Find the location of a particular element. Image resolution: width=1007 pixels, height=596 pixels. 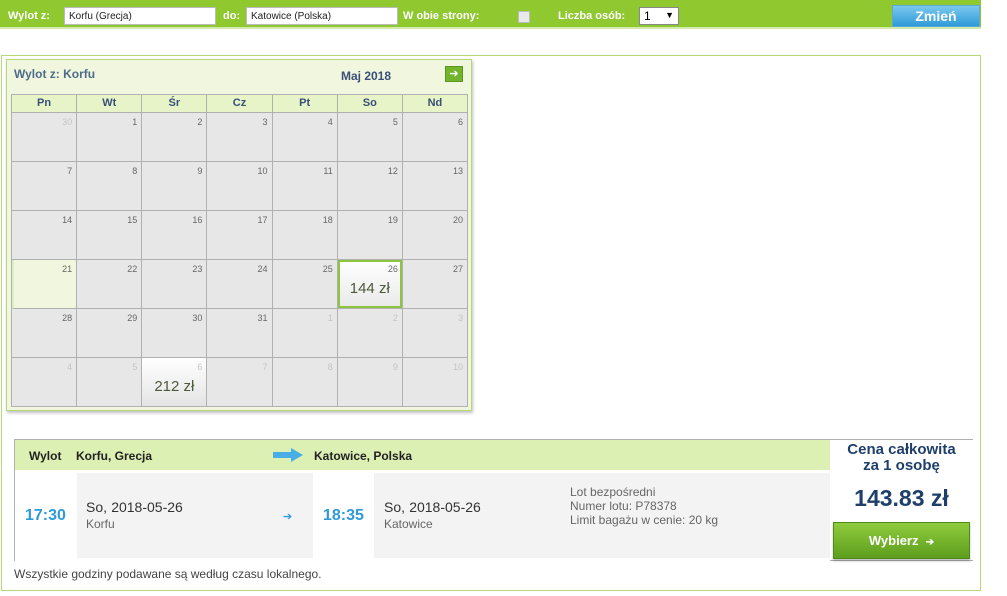

price-title: Cena całkowita za 1 osobę is located at coordinates (901, 458).